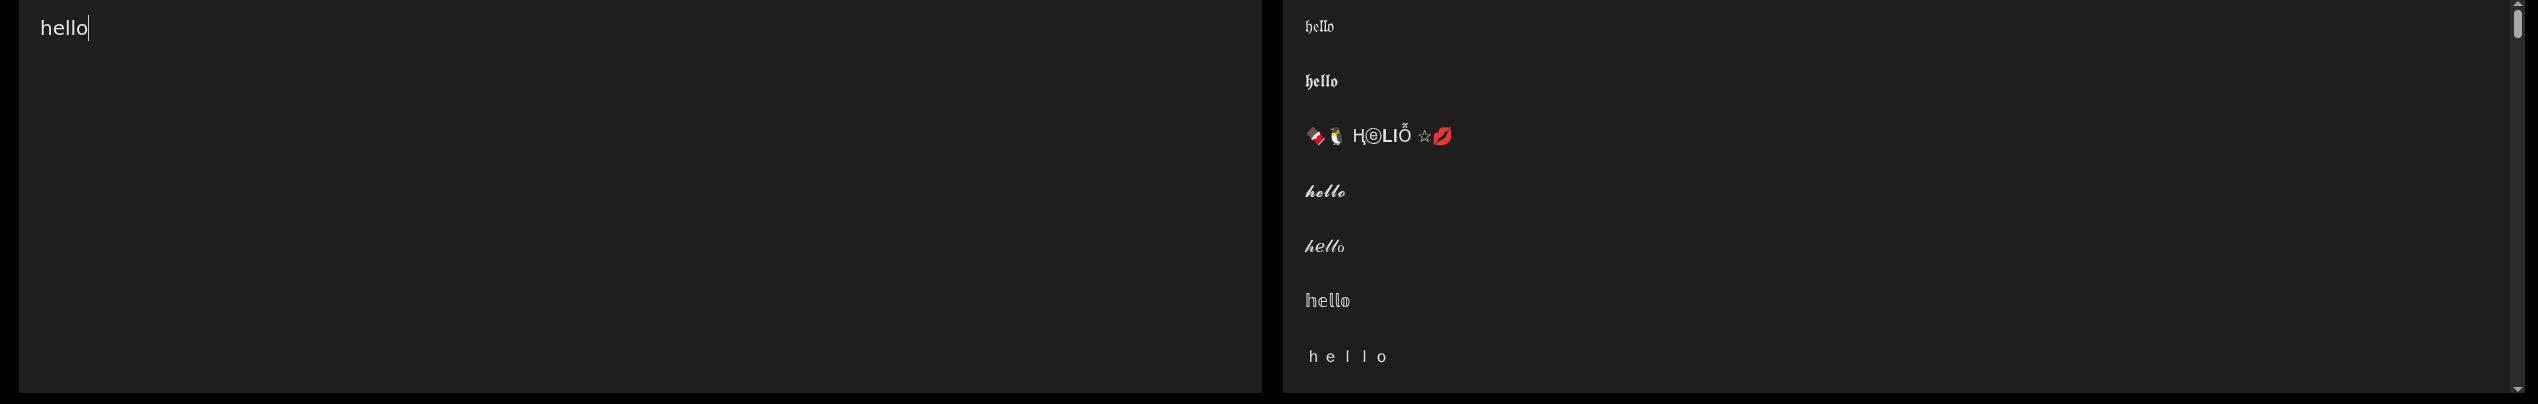  Describe the element at coordinates (2517, 3) in the screenshot. I see `scroll-up-icon` at that location.